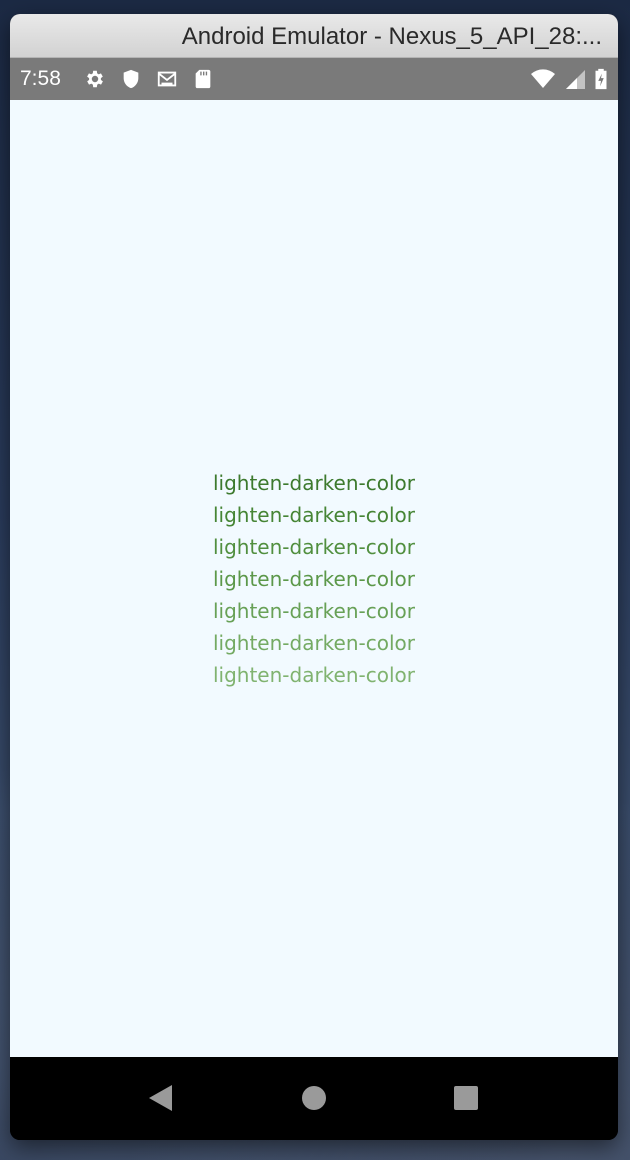 This screenshot has width=630, height=1160. What do you see at coordinates (601, 79) in the screenshot?
I see `battery-icon` at bounding box center [601, 79].